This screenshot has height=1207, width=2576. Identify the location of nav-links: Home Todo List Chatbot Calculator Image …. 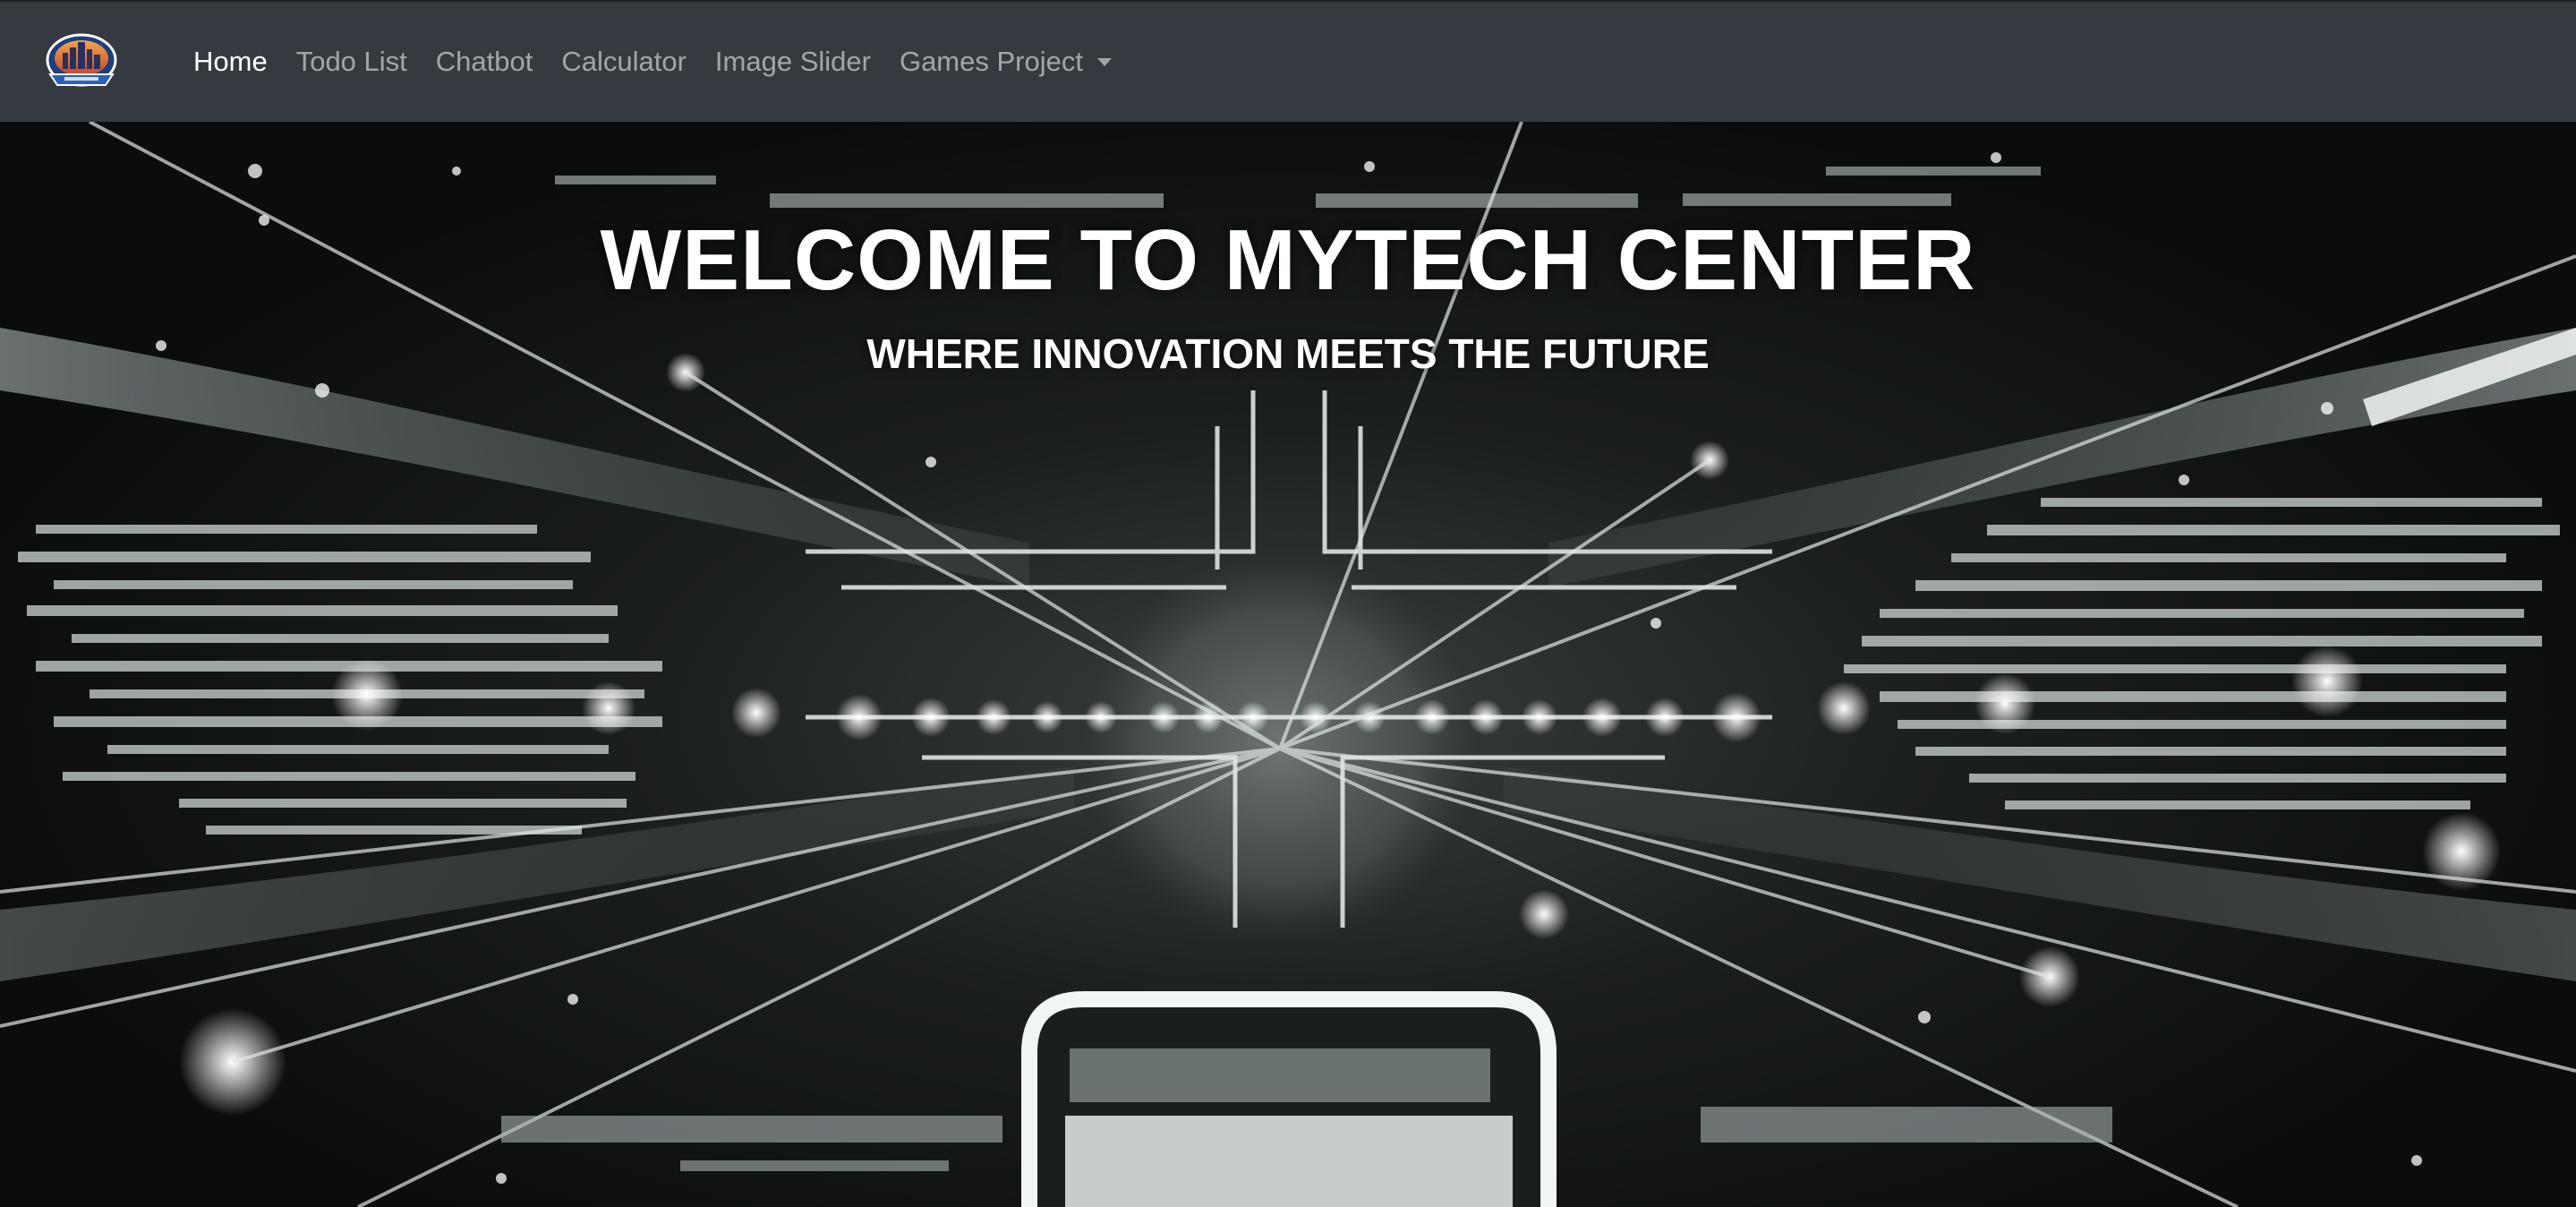
(652, 62).